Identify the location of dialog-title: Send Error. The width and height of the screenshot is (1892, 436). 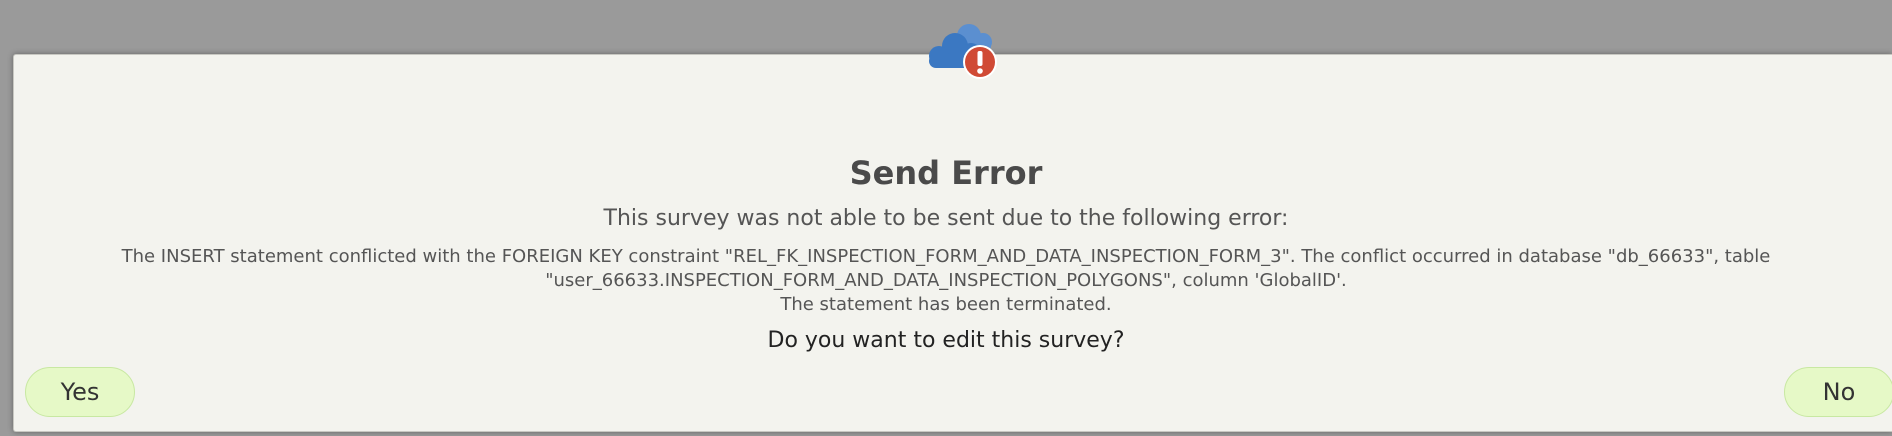
(946, 173).